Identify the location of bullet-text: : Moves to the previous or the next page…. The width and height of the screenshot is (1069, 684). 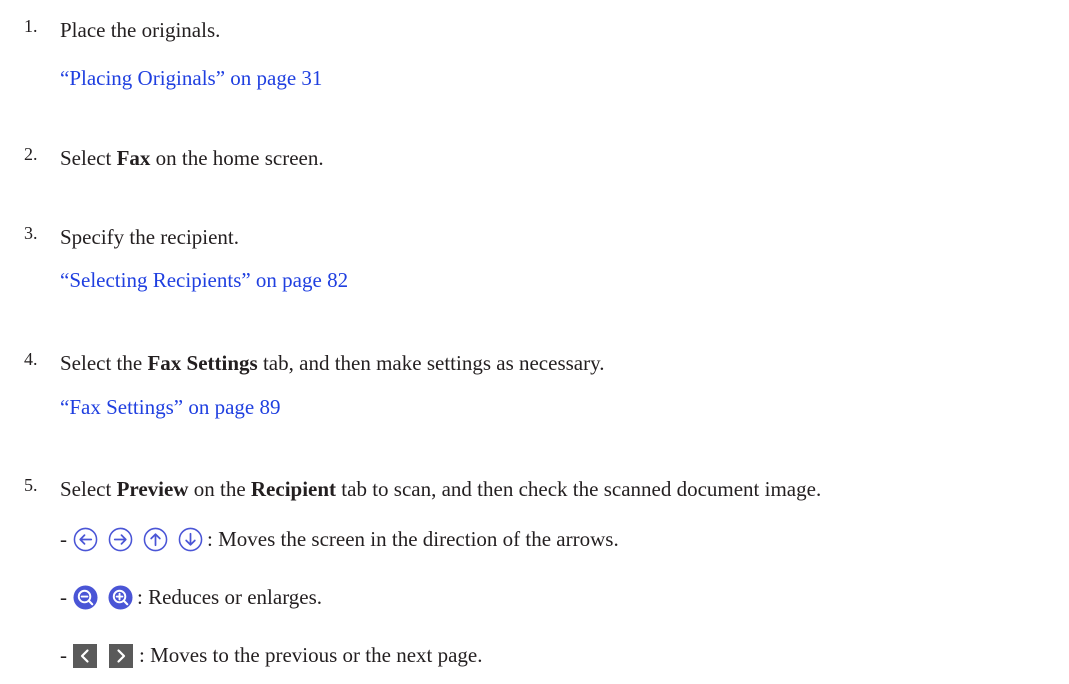
(311, 655).